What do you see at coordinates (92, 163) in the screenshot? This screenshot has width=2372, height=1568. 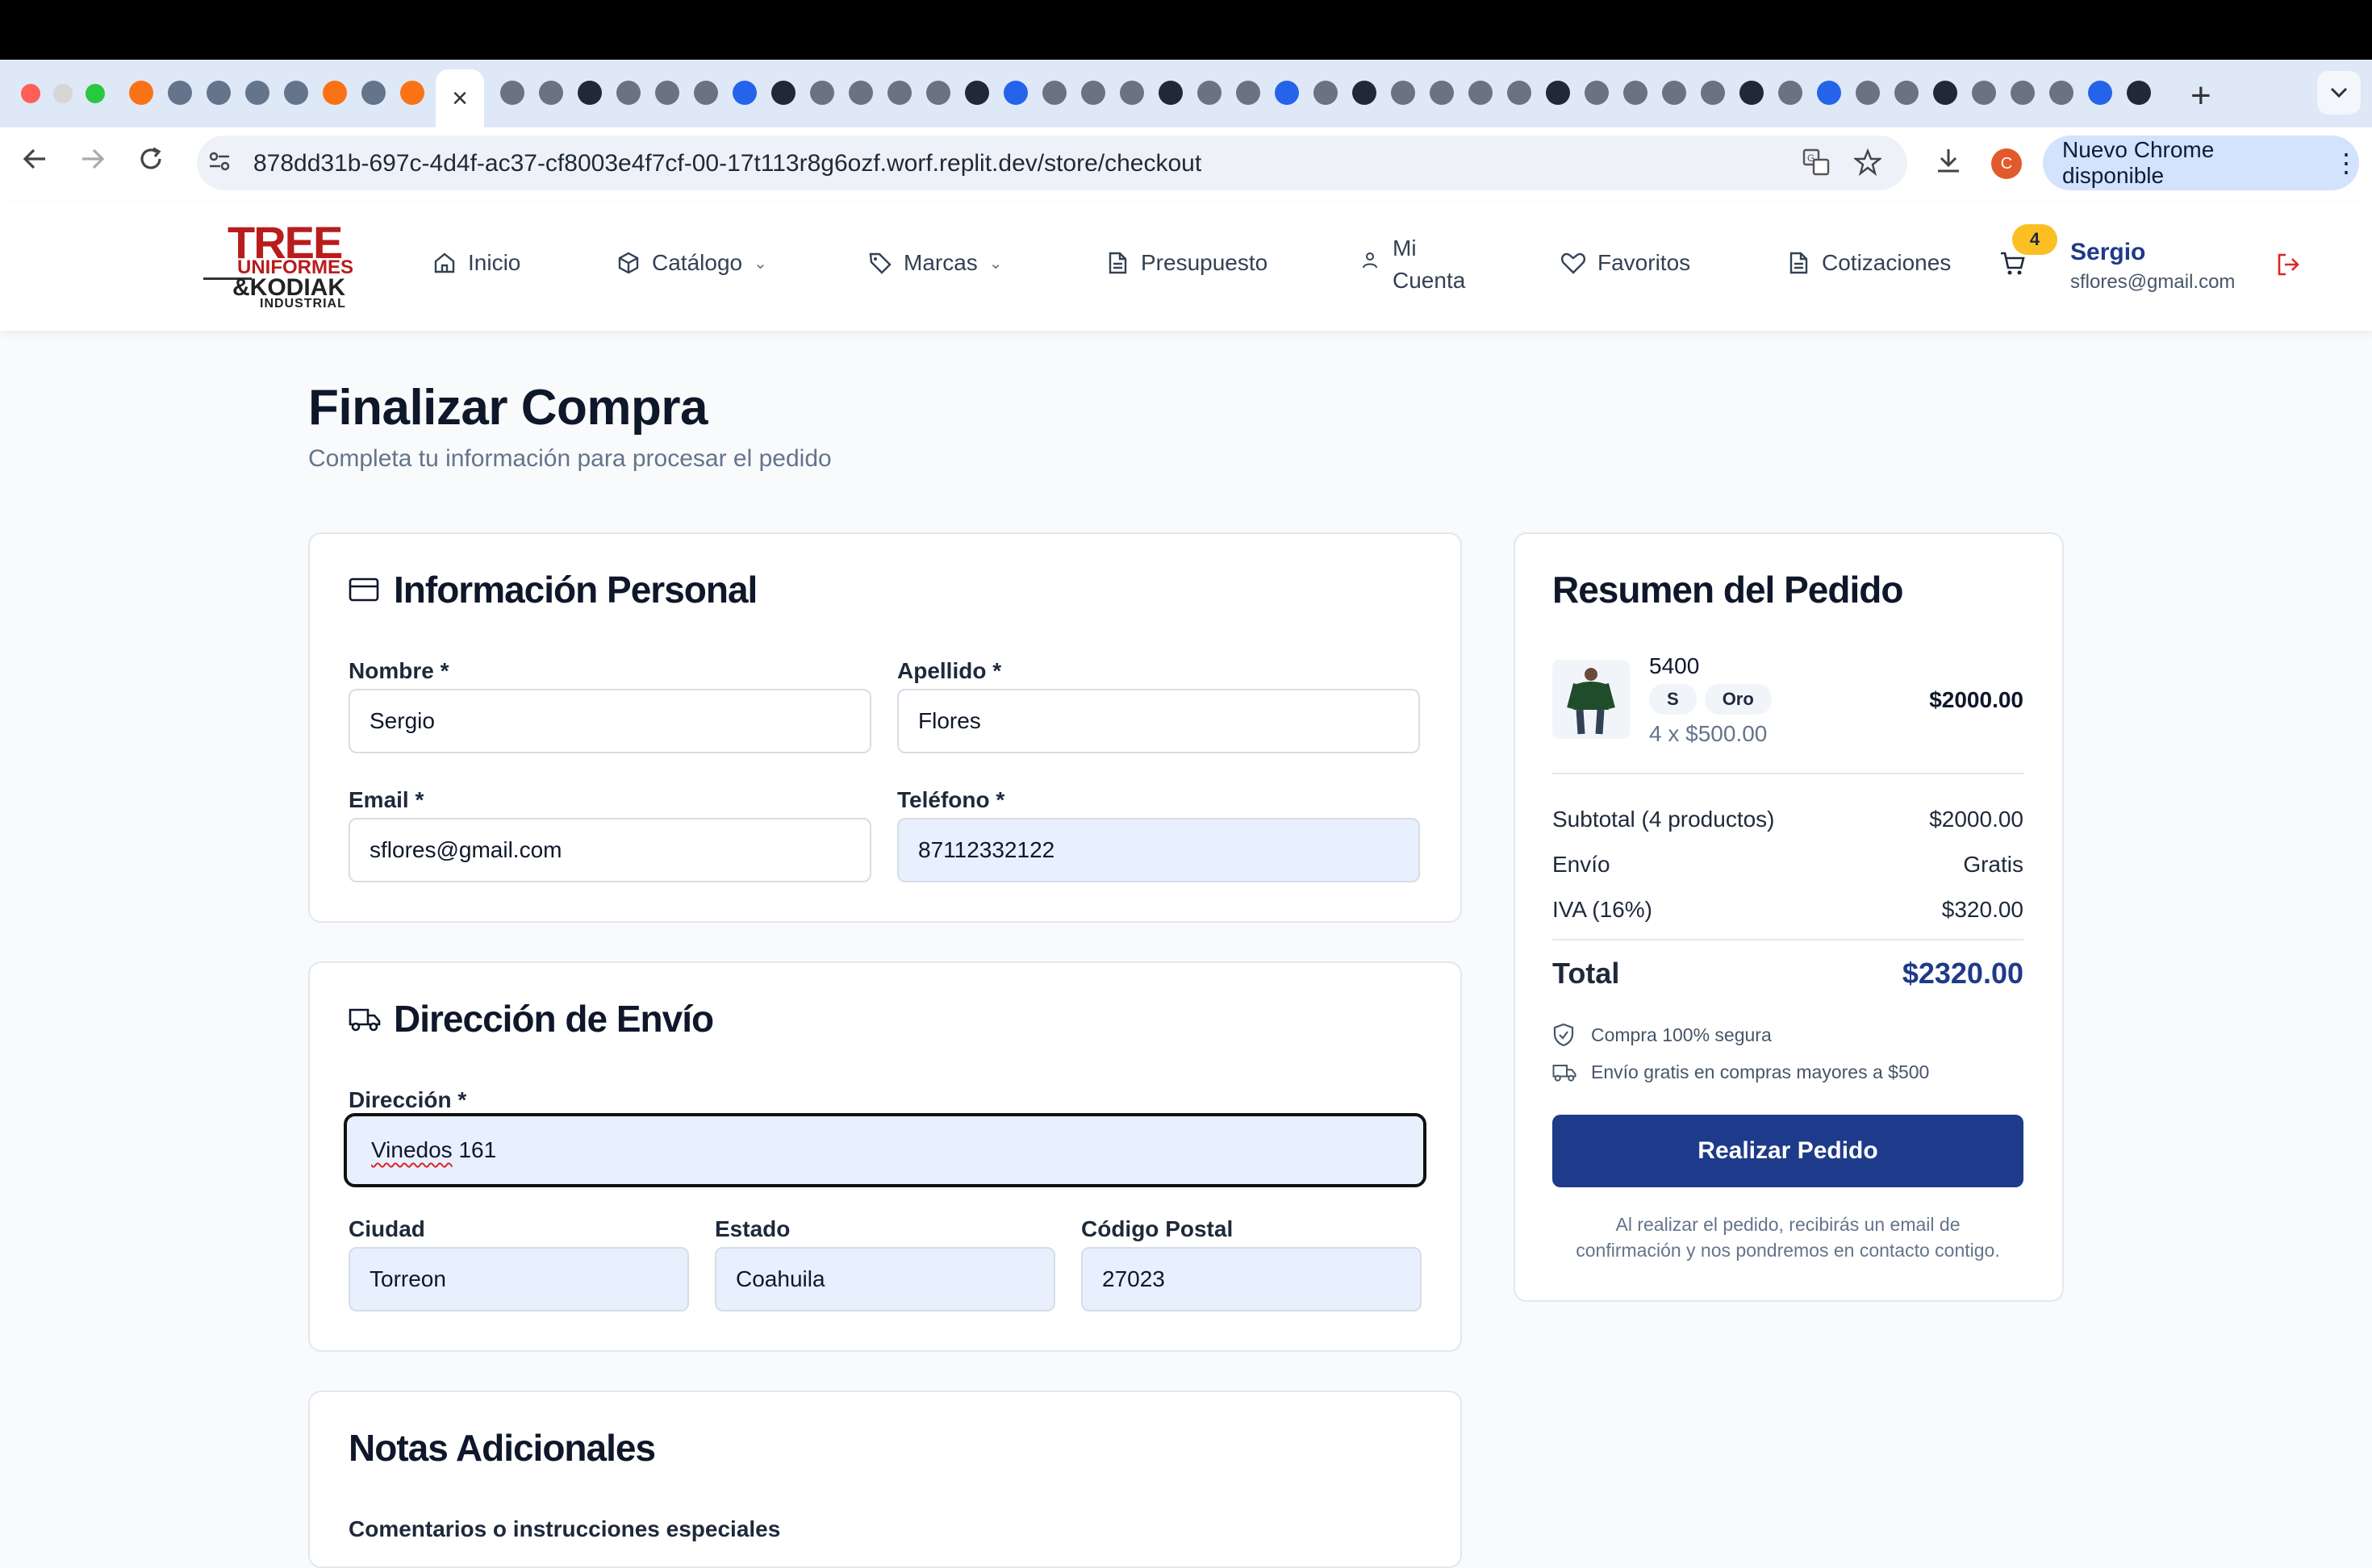 I see `forward-button` at bounding box center [92, 163].